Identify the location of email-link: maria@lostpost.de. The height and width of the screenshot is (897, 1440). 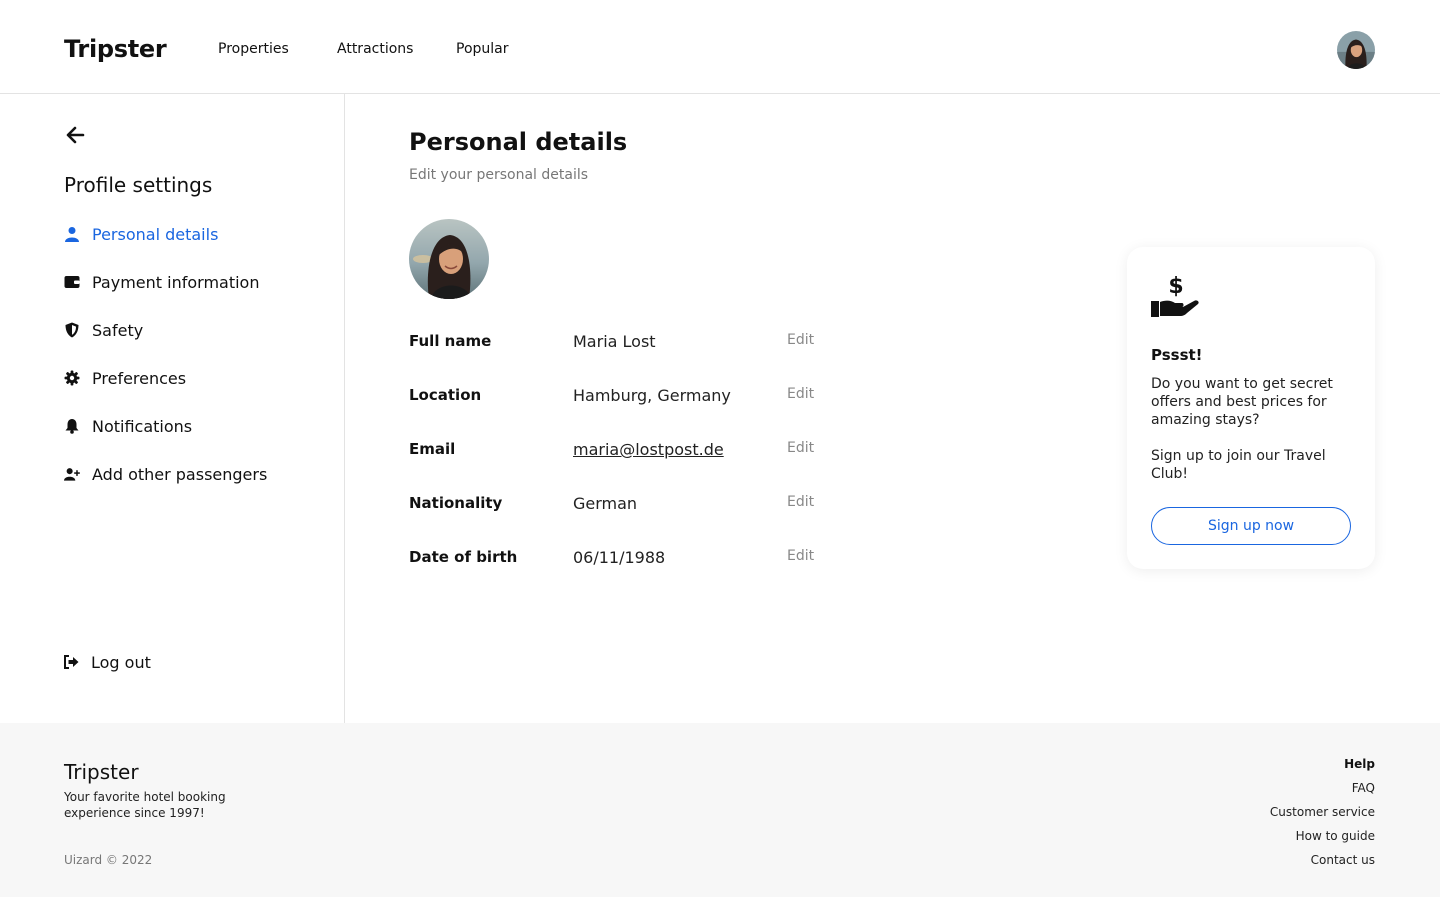
(648, 449).